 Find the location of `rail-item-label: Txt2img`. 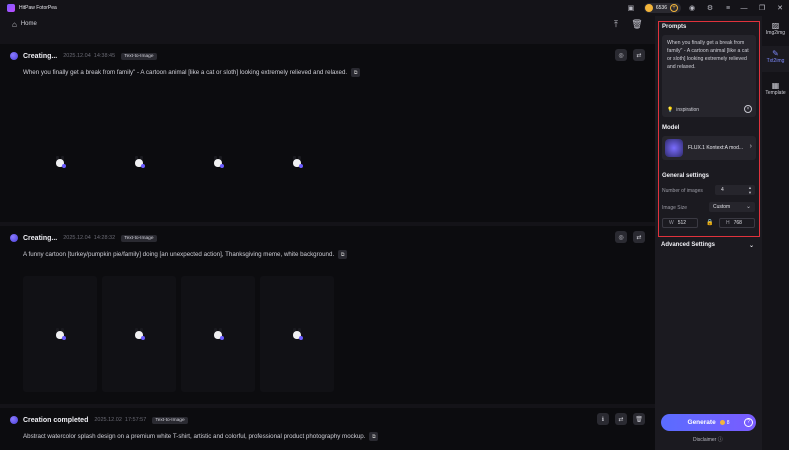

rail-item-label: Txt2img is located at coordinates (775, 61).